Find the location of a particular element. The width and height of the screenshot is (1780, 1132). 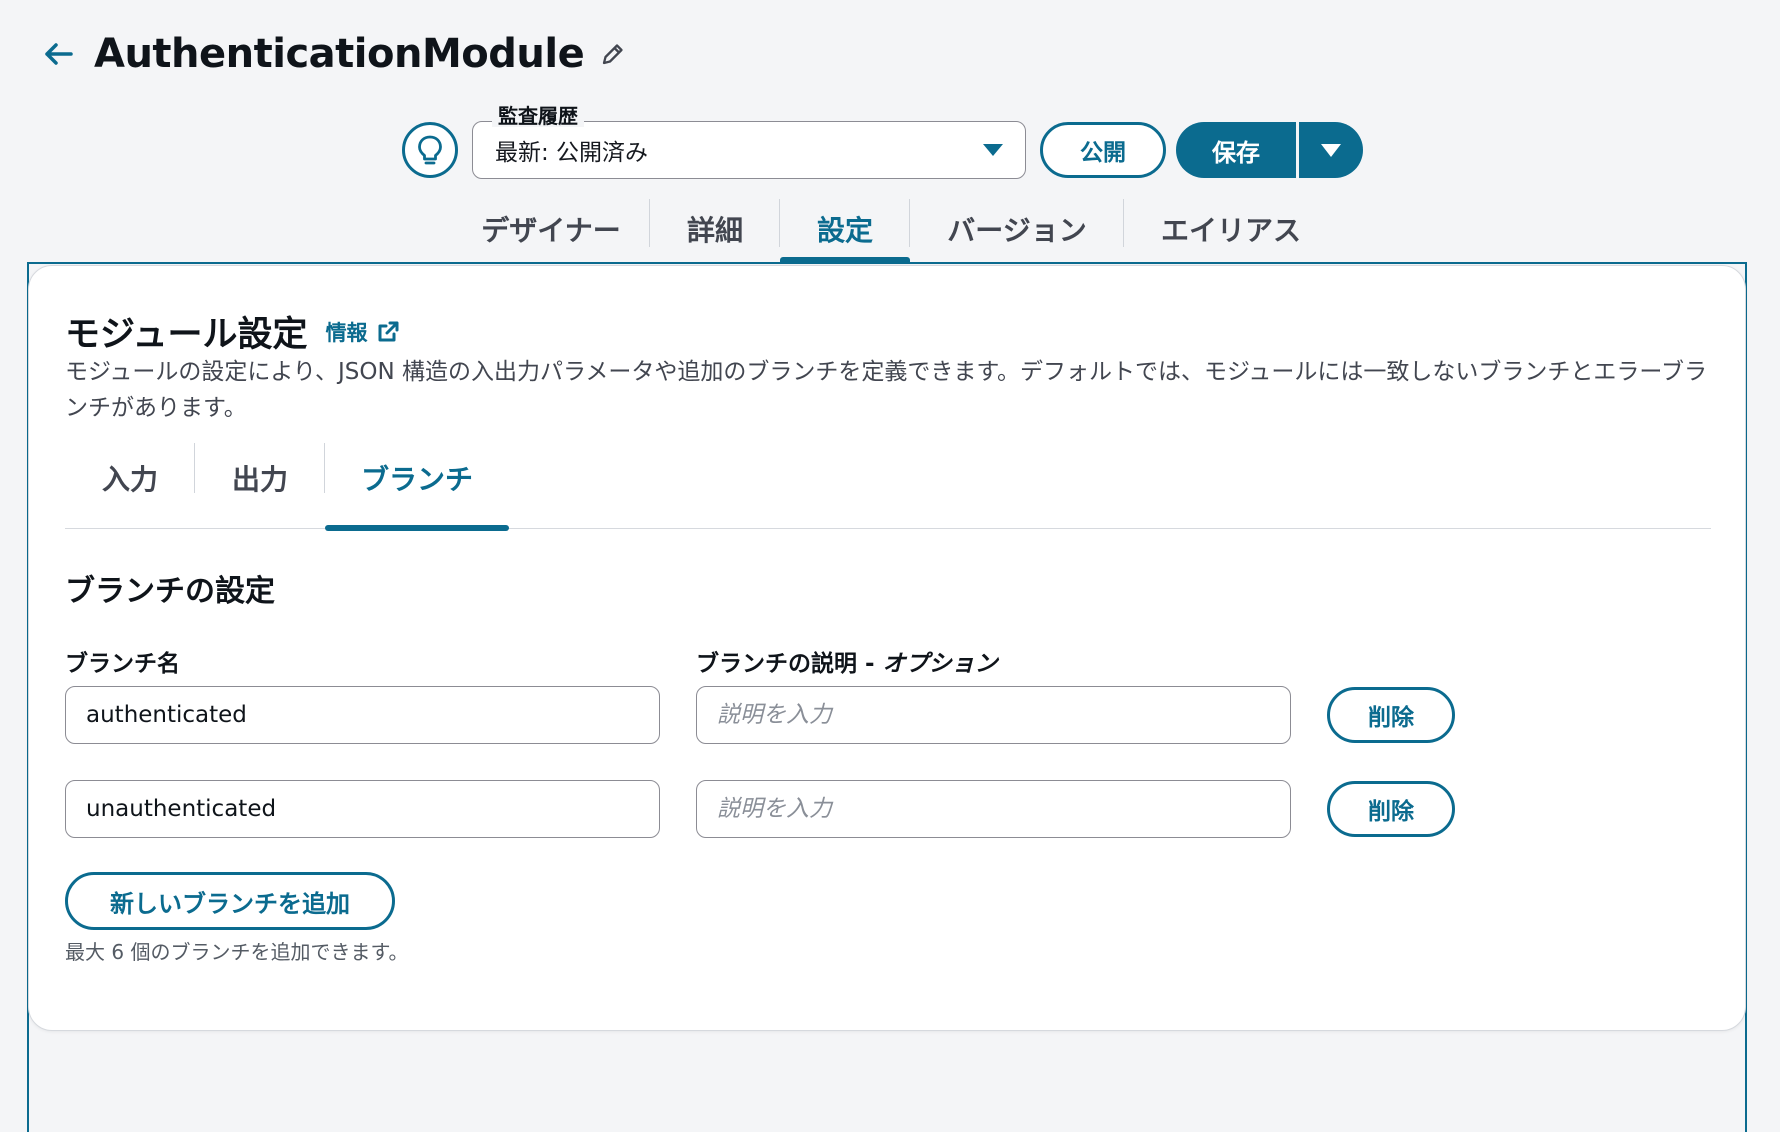

branch-description-label-text: ブランチの説明 - is located at coordinates (789, 664).